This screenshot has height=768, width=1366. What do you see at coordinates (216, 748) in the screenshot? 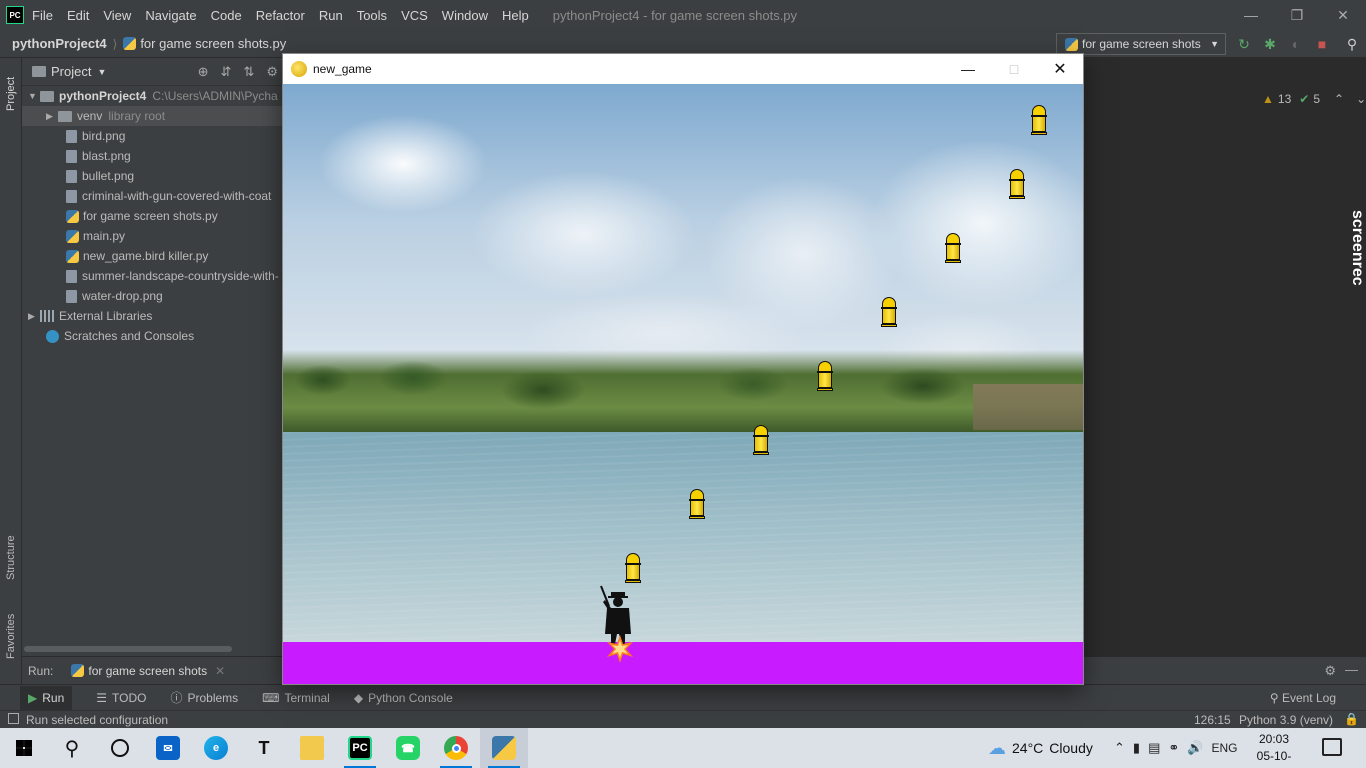
I see `taskbar-edge: e` at bounding box center [216, 748].